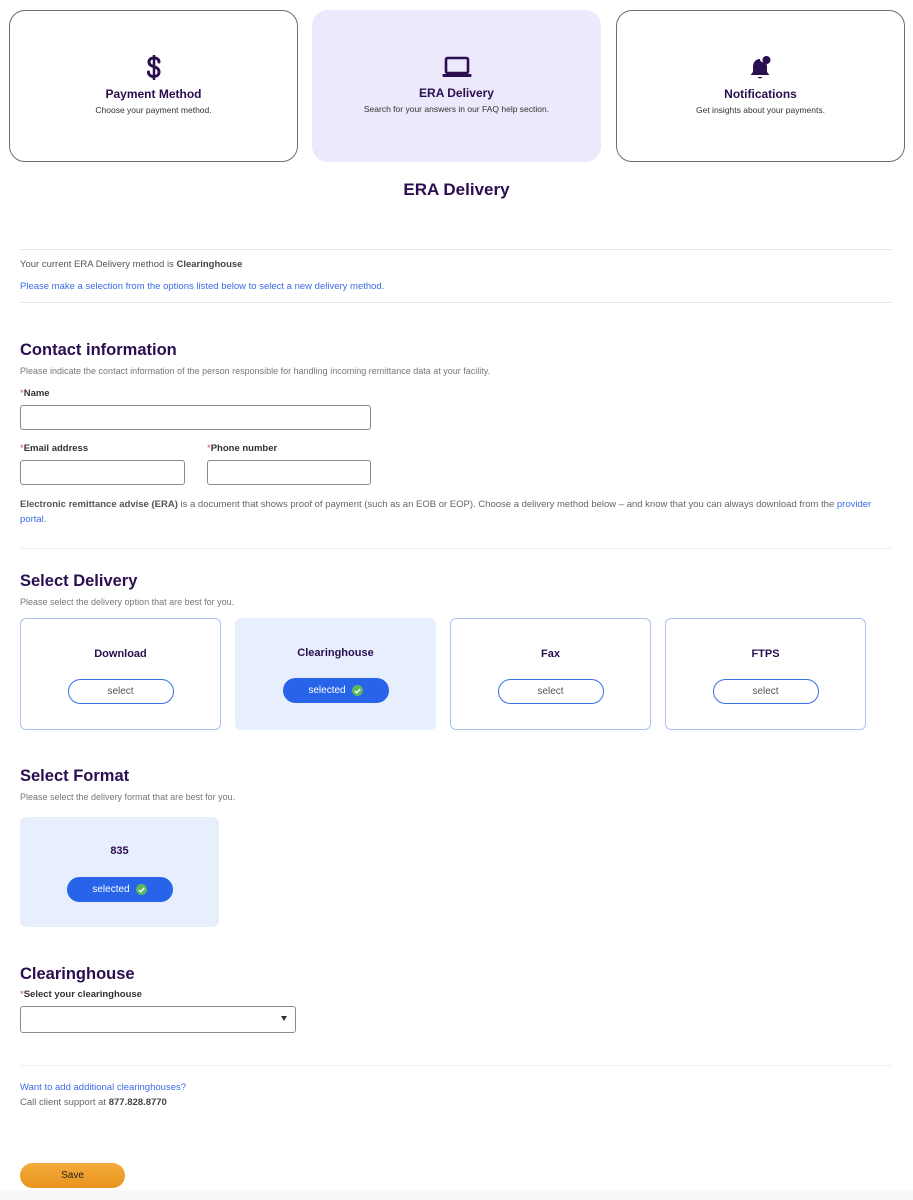 The width and height of the screenshot is (913, 1200). What do you see at coordinates (153, 68) in the screenshot?
I see `dollar-icon` at bounding box center [153, 68].